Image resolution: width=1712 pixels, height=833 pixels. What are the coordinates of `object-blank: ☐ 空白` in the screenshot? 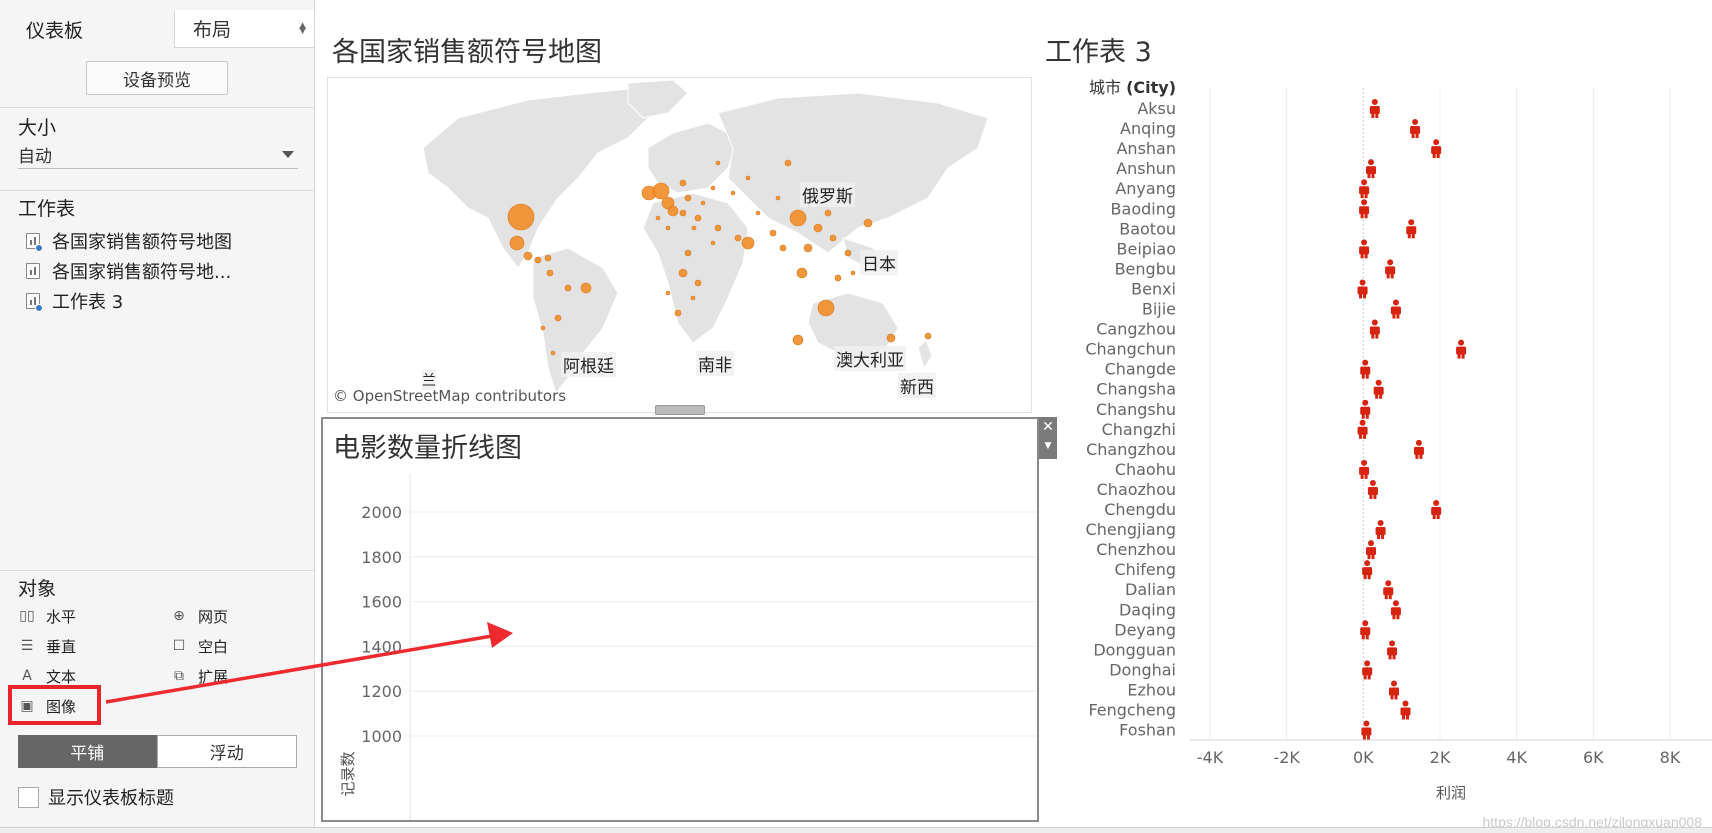 It's located at (199, 646).